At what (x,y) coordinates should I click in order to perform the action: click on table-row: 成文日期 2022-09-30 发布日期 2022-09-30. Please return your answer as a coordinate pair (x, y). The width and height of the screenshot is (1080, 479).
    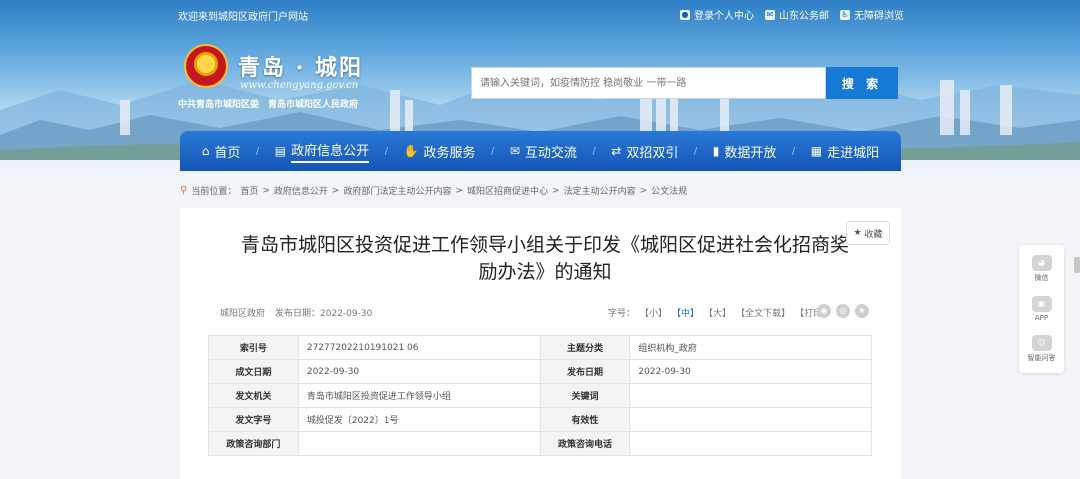
    Looking at the image, I should click on (540, 371).